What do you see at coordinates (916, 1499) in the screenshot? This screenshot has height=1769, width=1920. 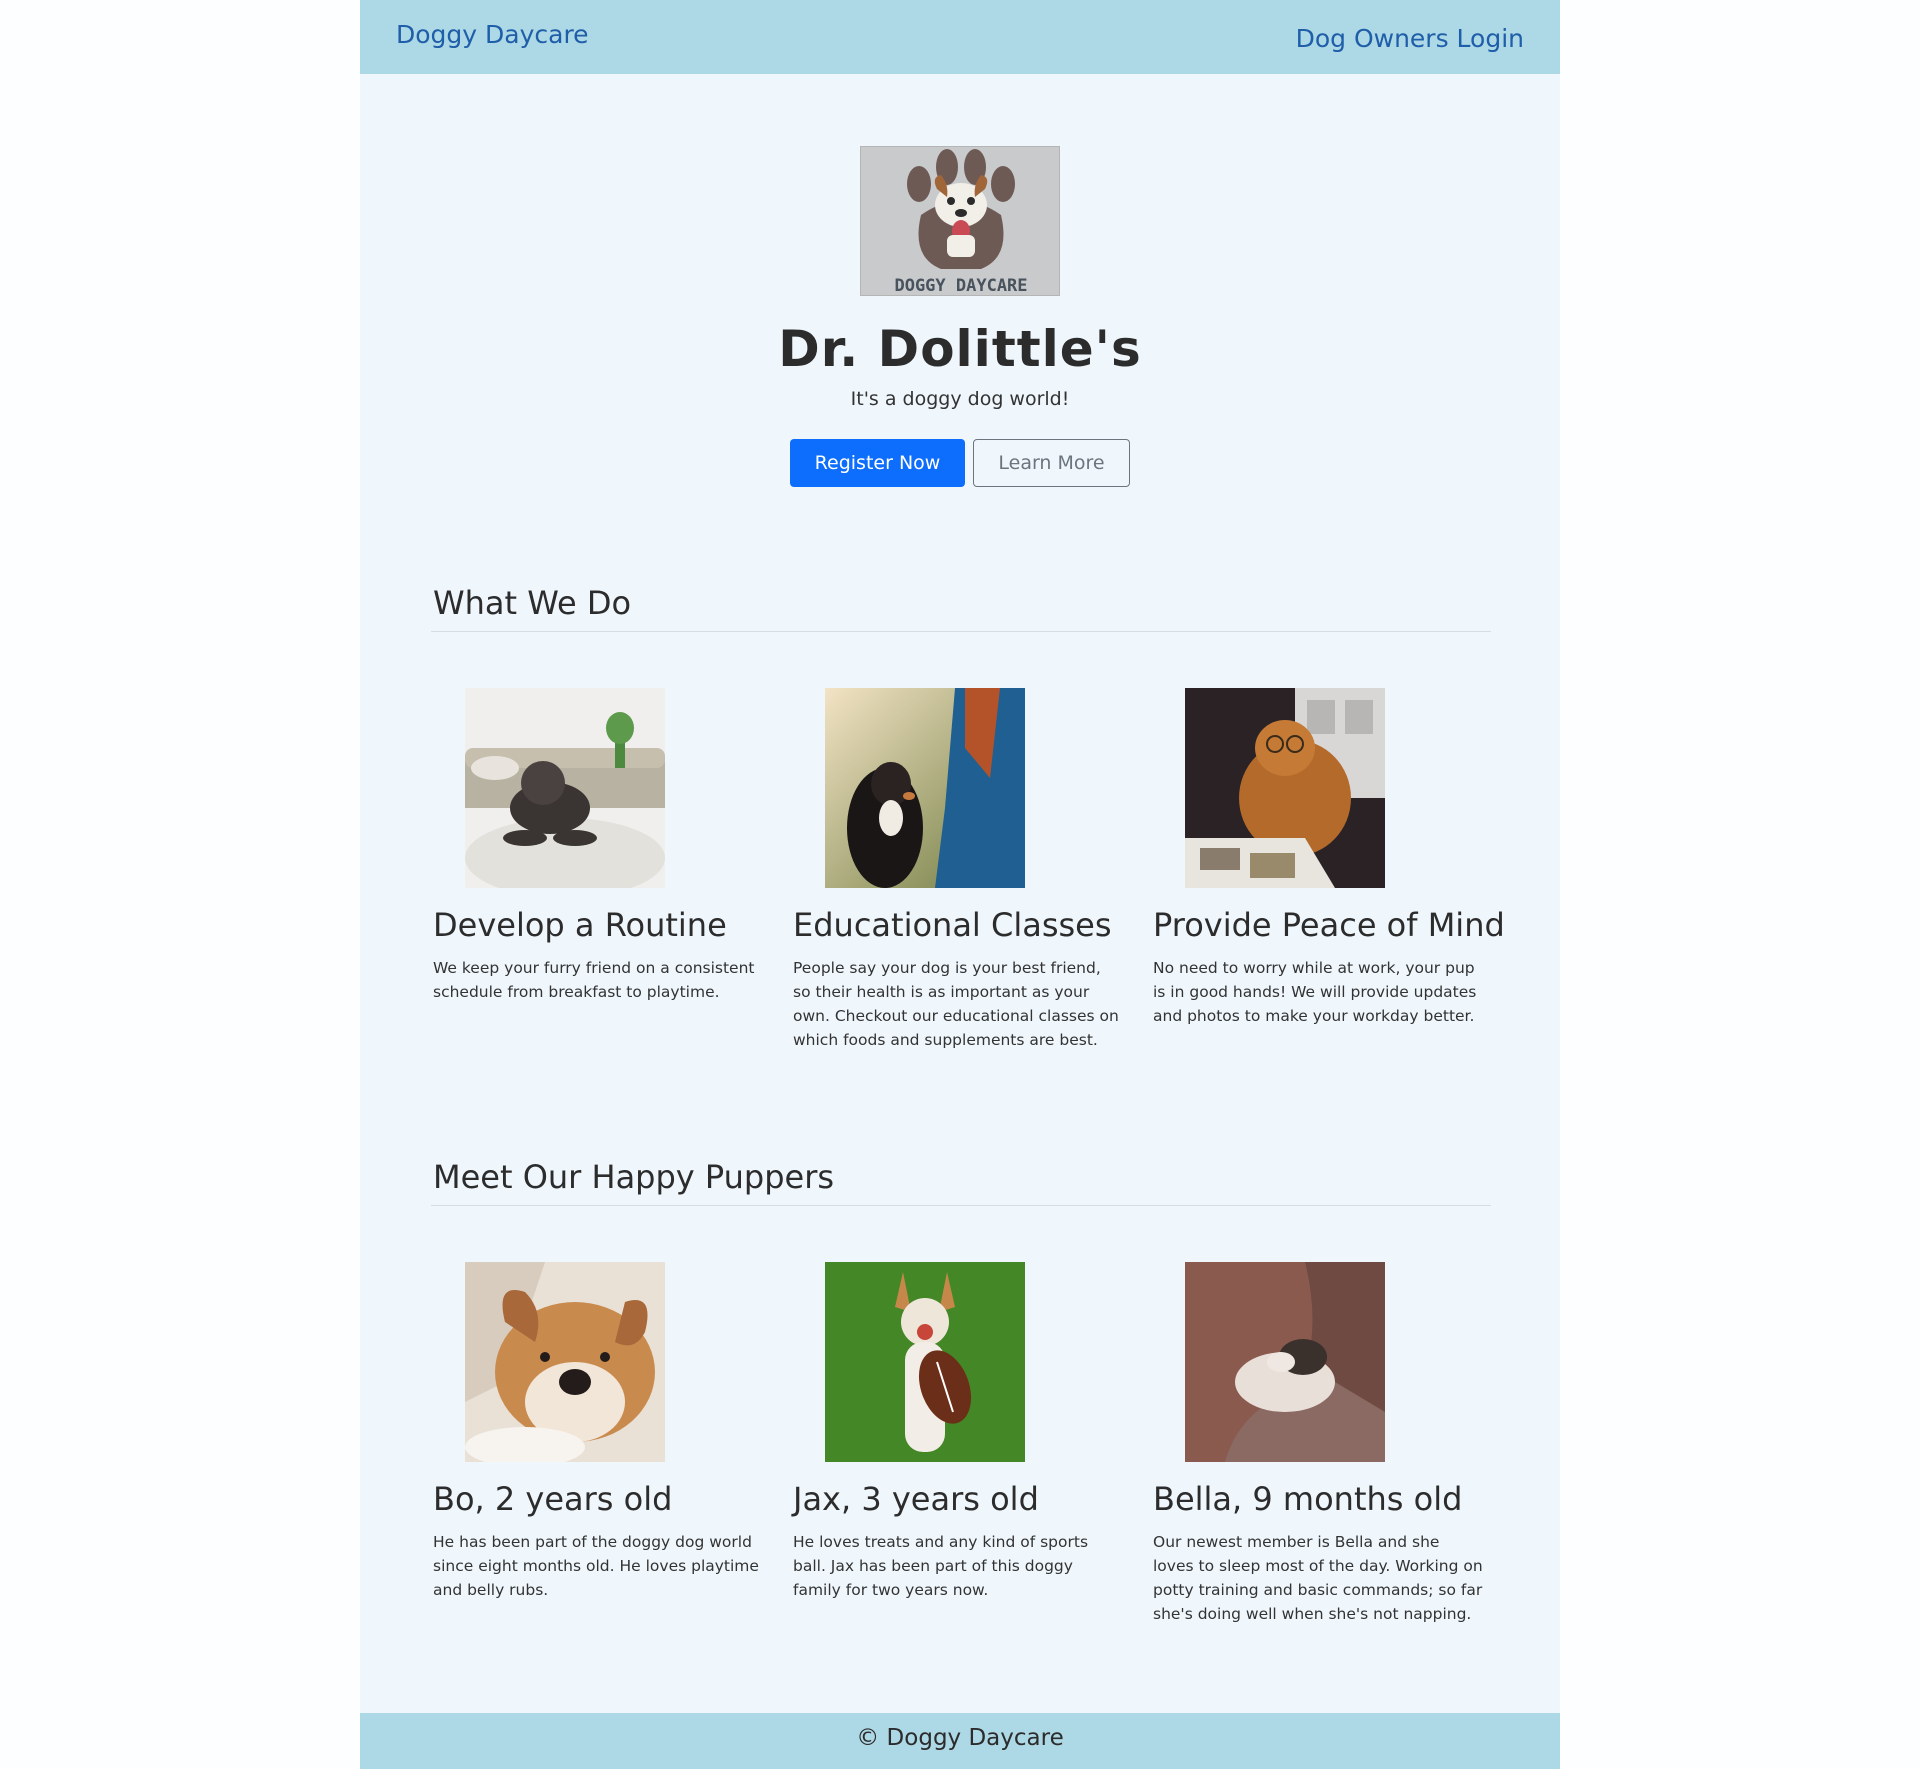 I see `card-title: Jax, 3 years old` at bounding box center [916, 1499].